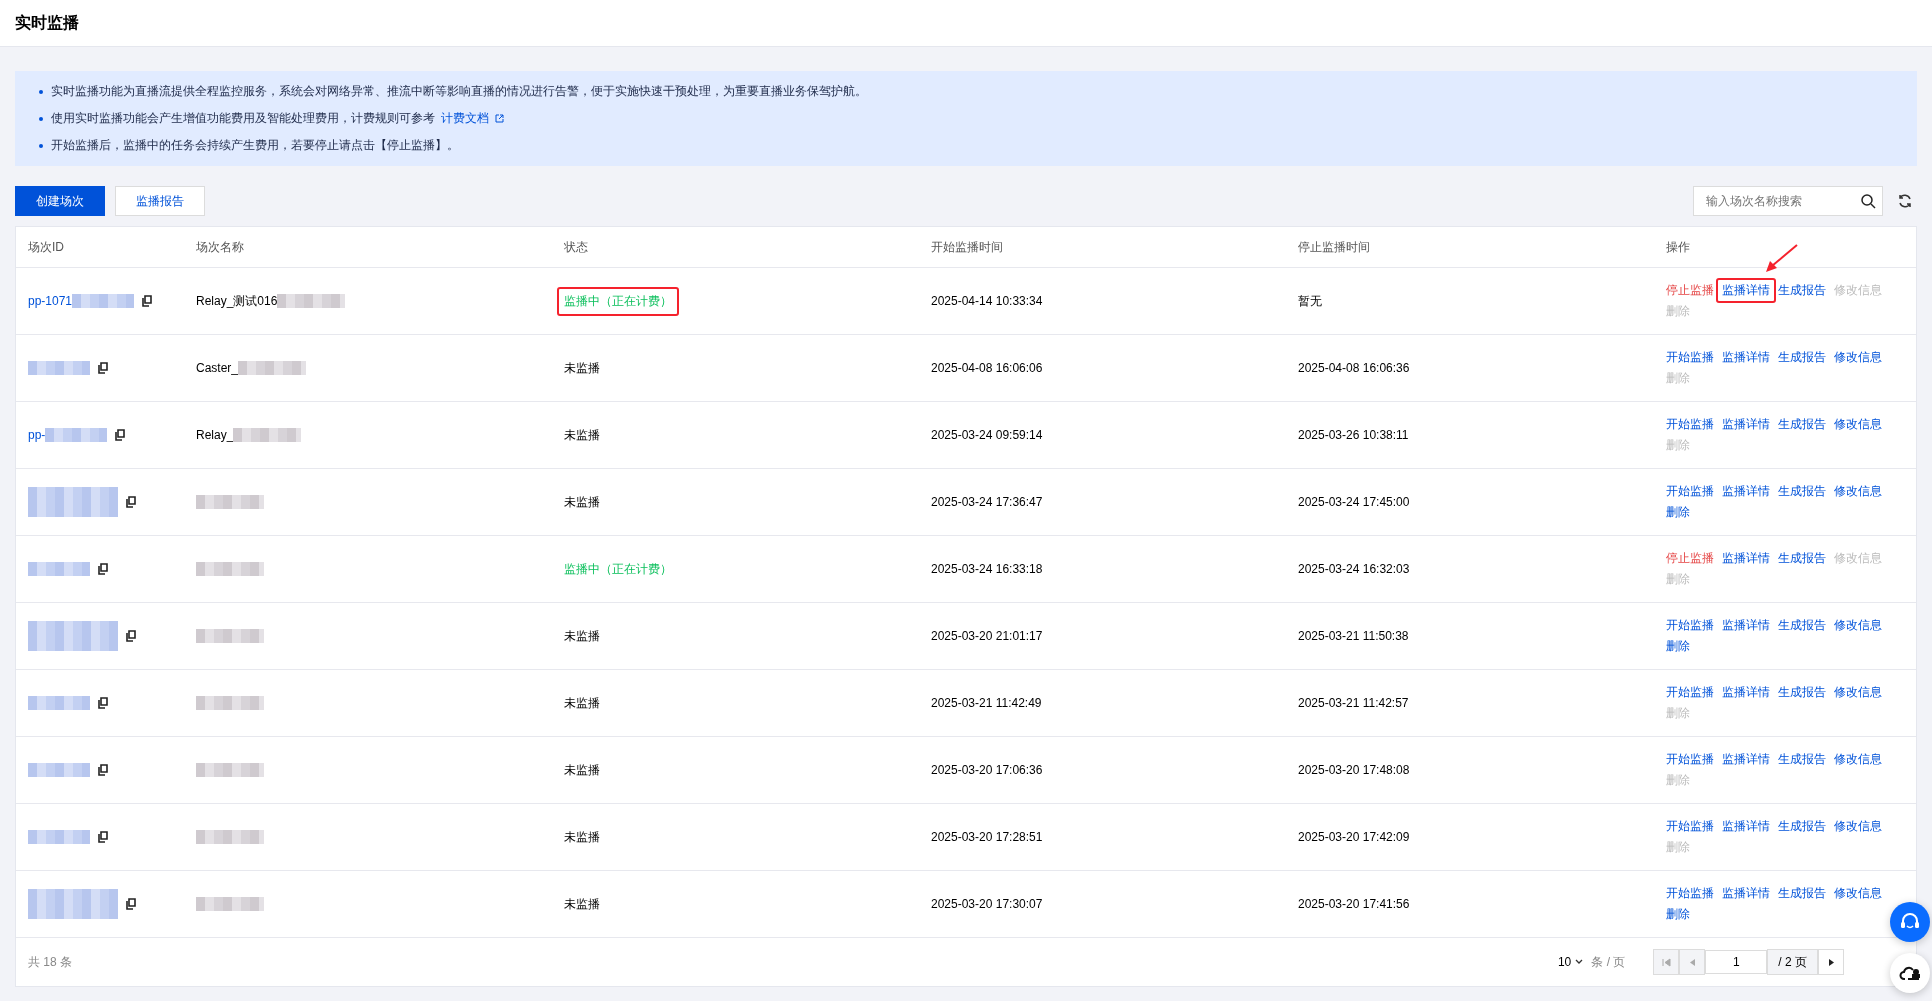  I want to click on next-page-icon, so click(1831, 962).